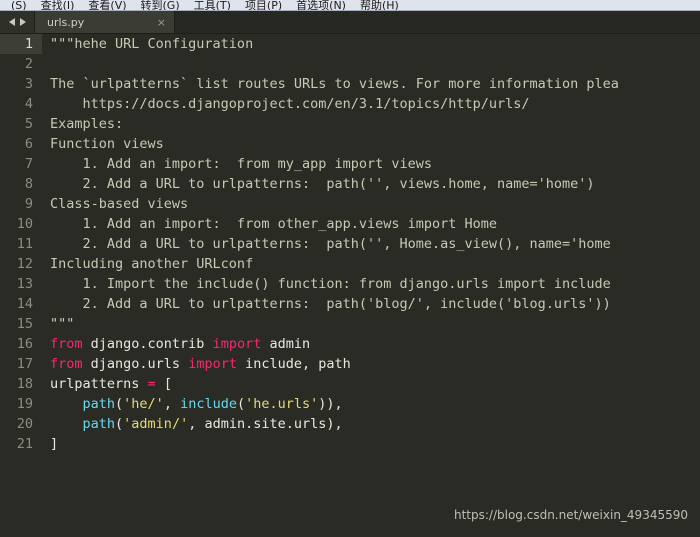  Describe the element at coordinates (437, 22) in the screenshot. I see `tab-bar-empty-area` at that location.